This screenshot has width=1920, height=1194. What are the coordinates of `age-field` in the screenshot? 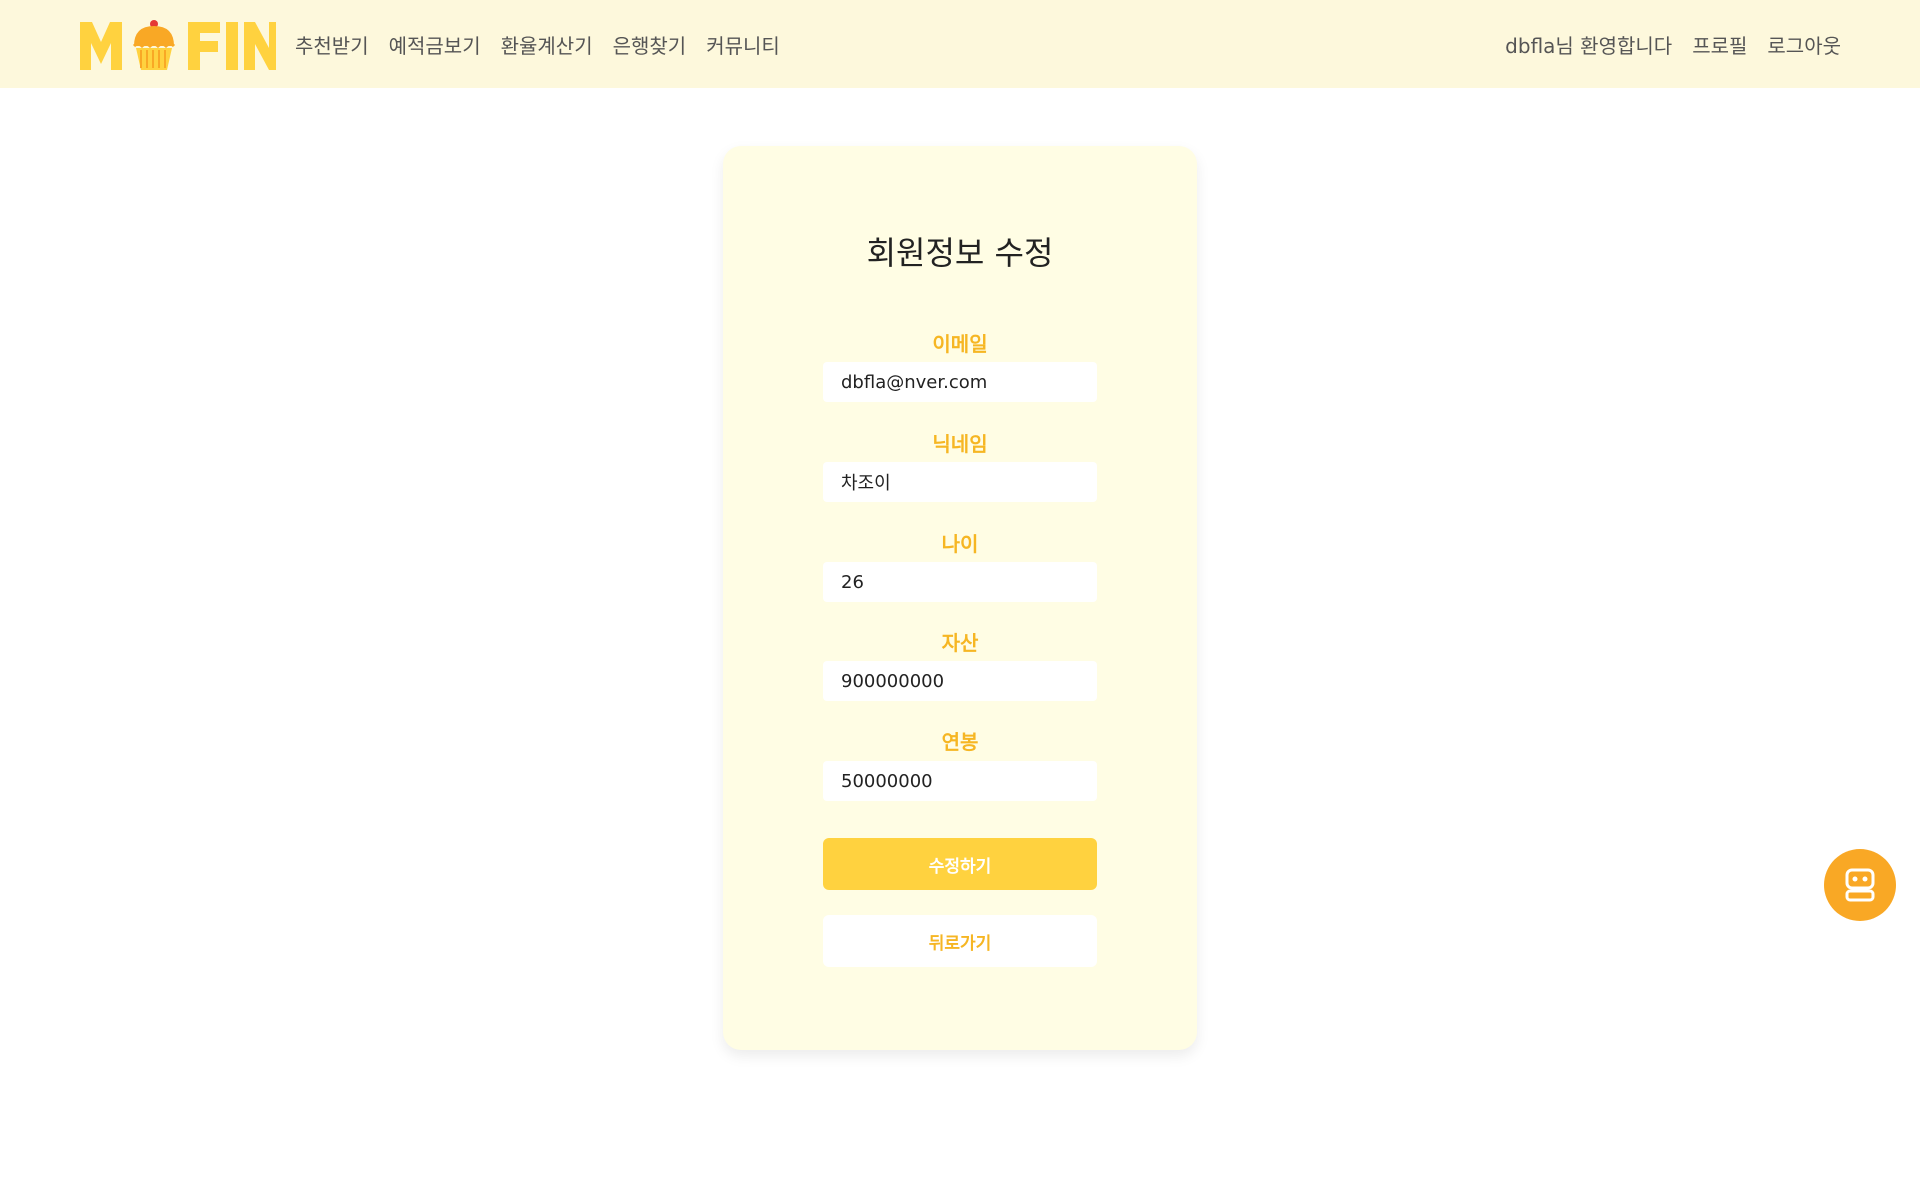 It's located at (960, 582).